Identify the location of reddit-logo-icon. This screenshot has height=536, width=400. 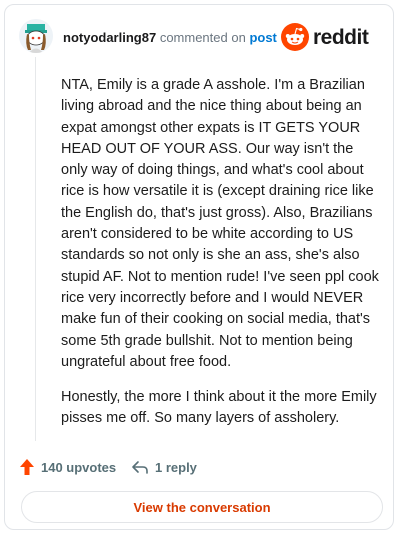
(295, 37).